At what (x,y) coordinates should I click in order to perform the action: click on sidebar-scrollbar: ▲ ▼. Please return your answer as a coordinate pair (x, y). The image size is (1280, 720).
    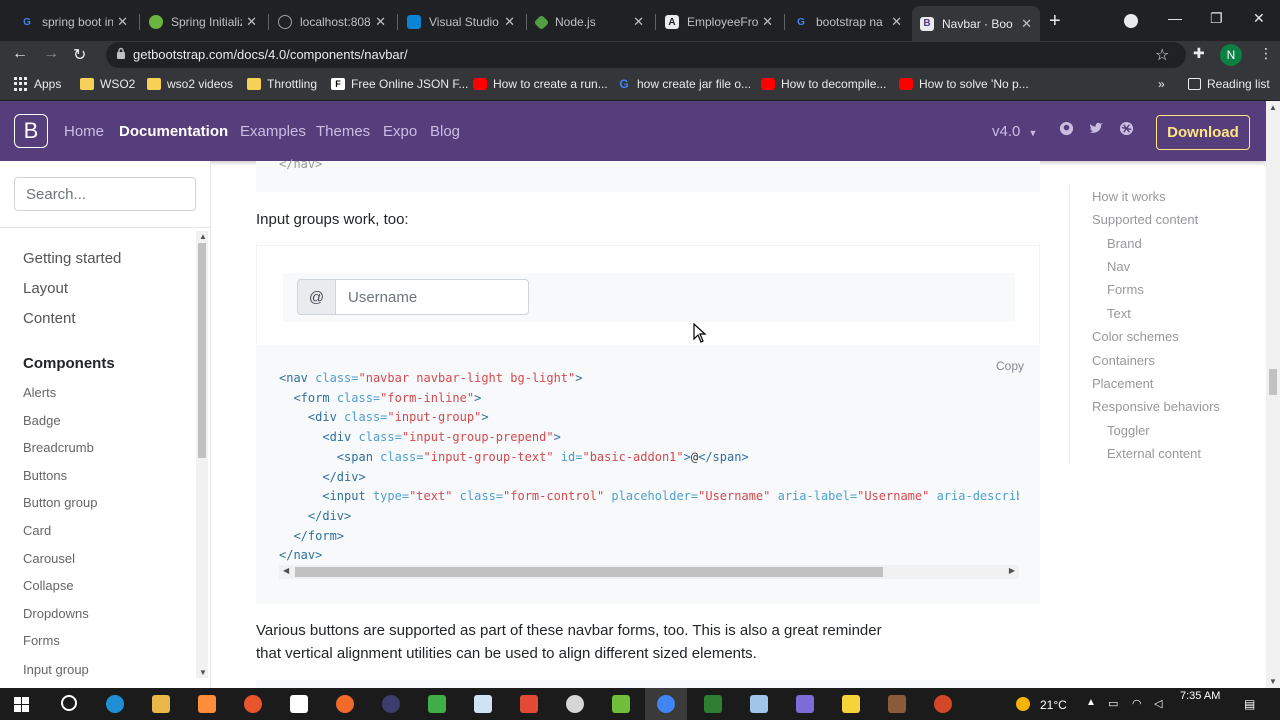
    Looking at the image, I should click on (202, 454).